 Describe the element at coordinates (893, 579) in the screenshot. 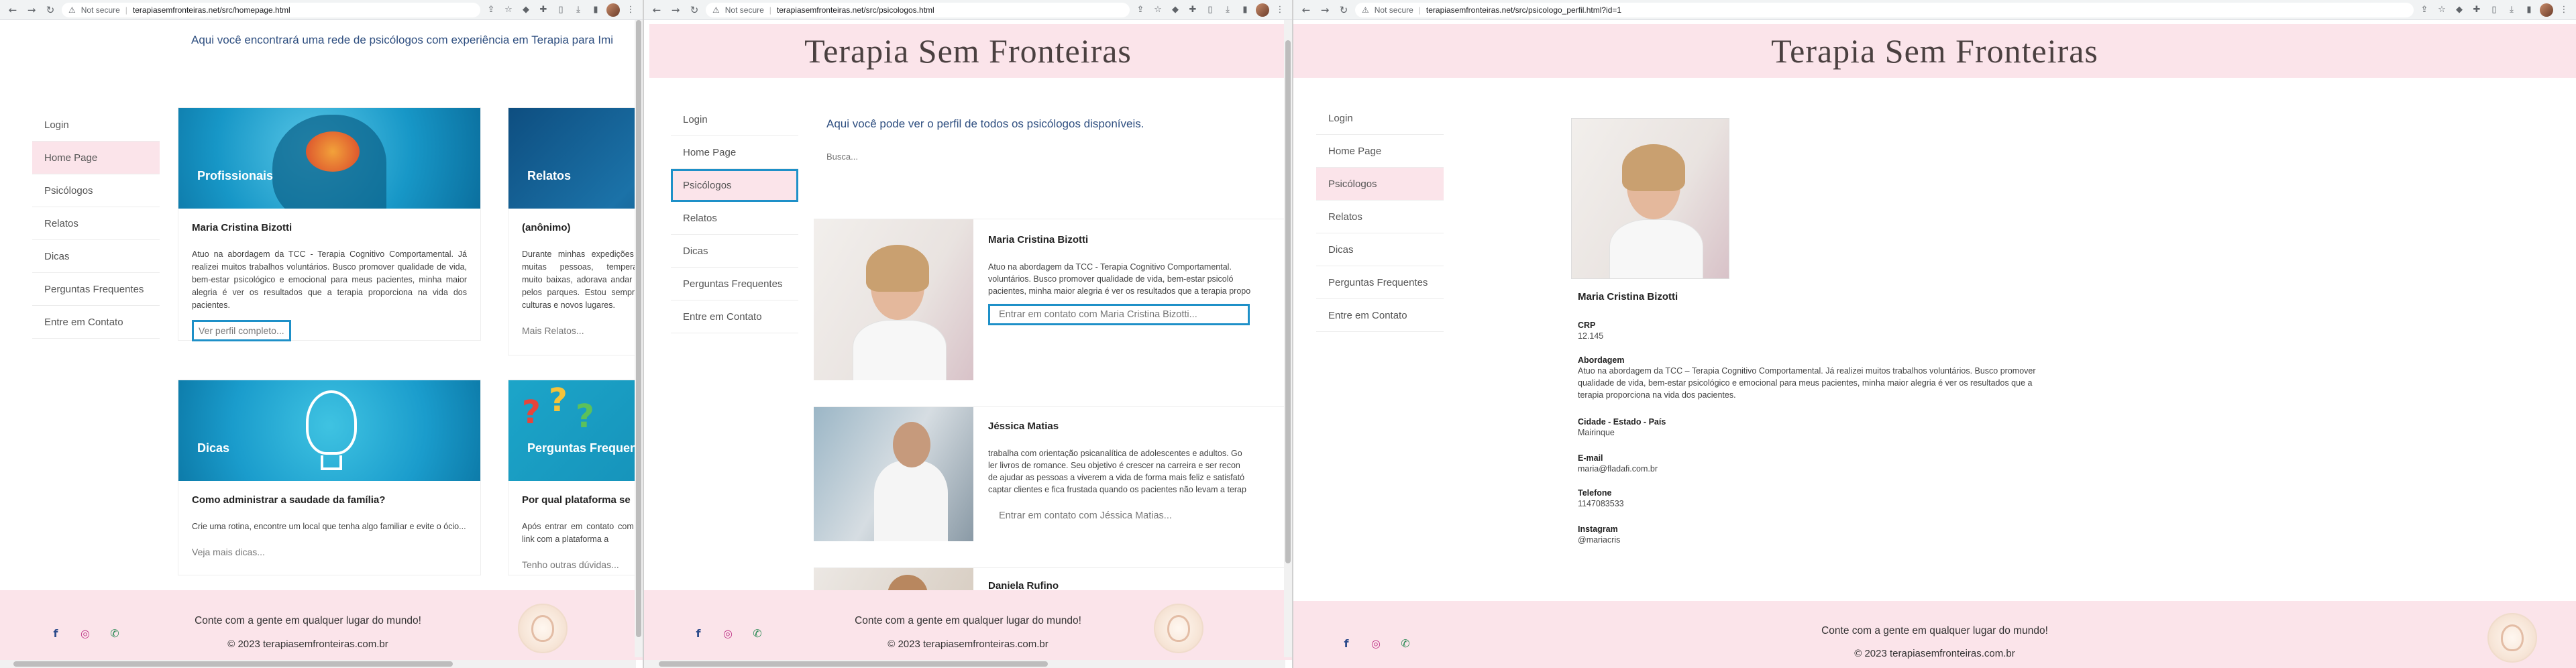

I see `psicologo-photo` at that location.